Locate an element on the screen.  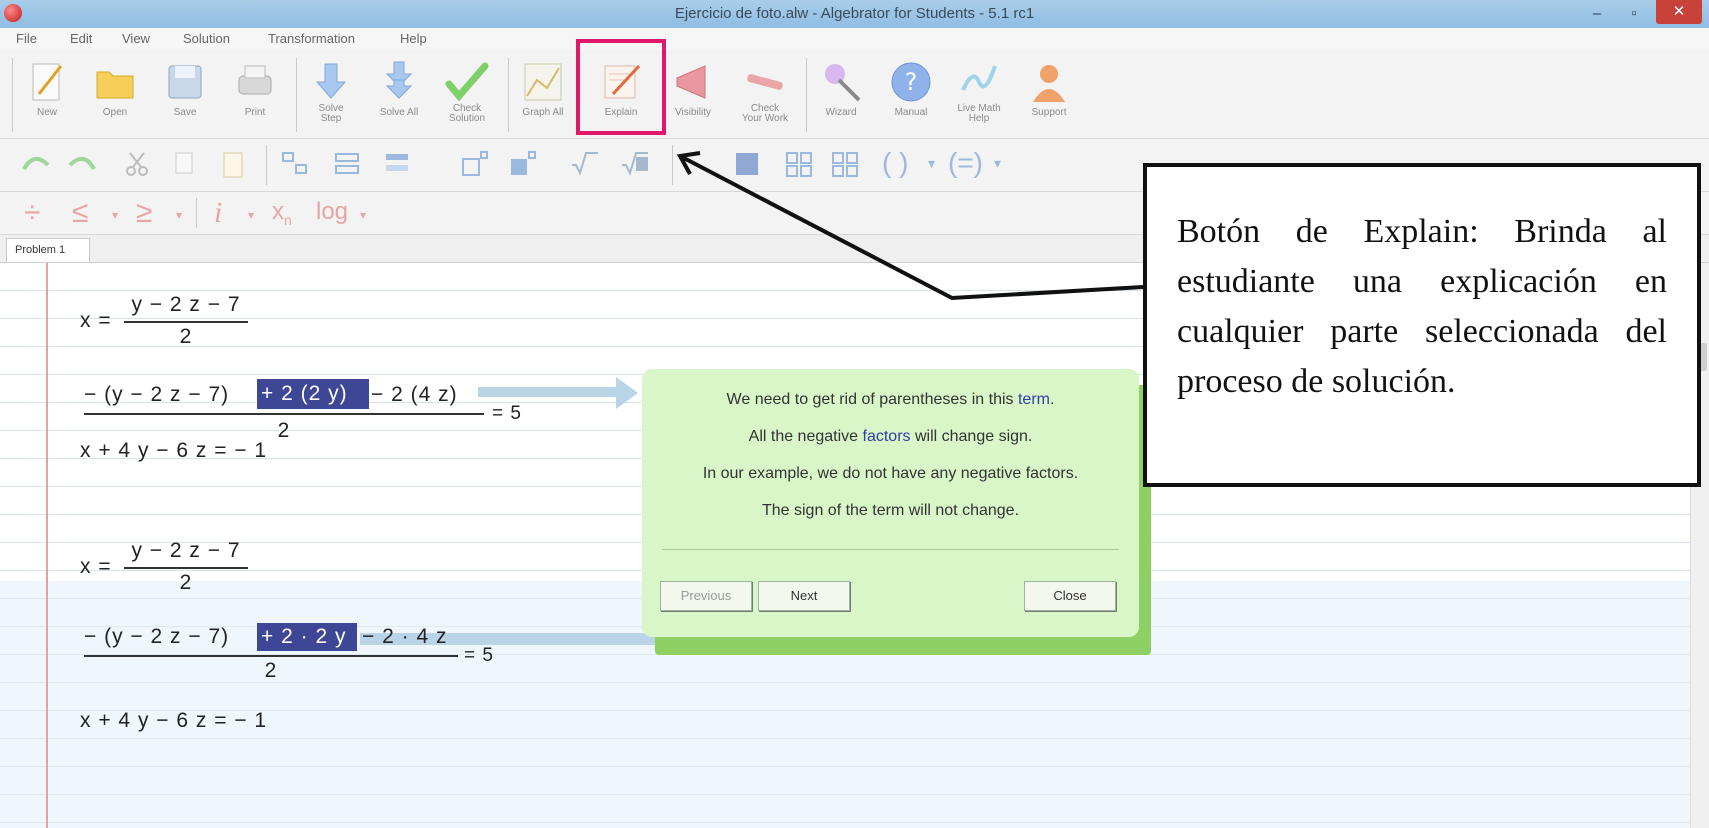
solve-step-button: Solve Step is located at coordinates (331, 94).